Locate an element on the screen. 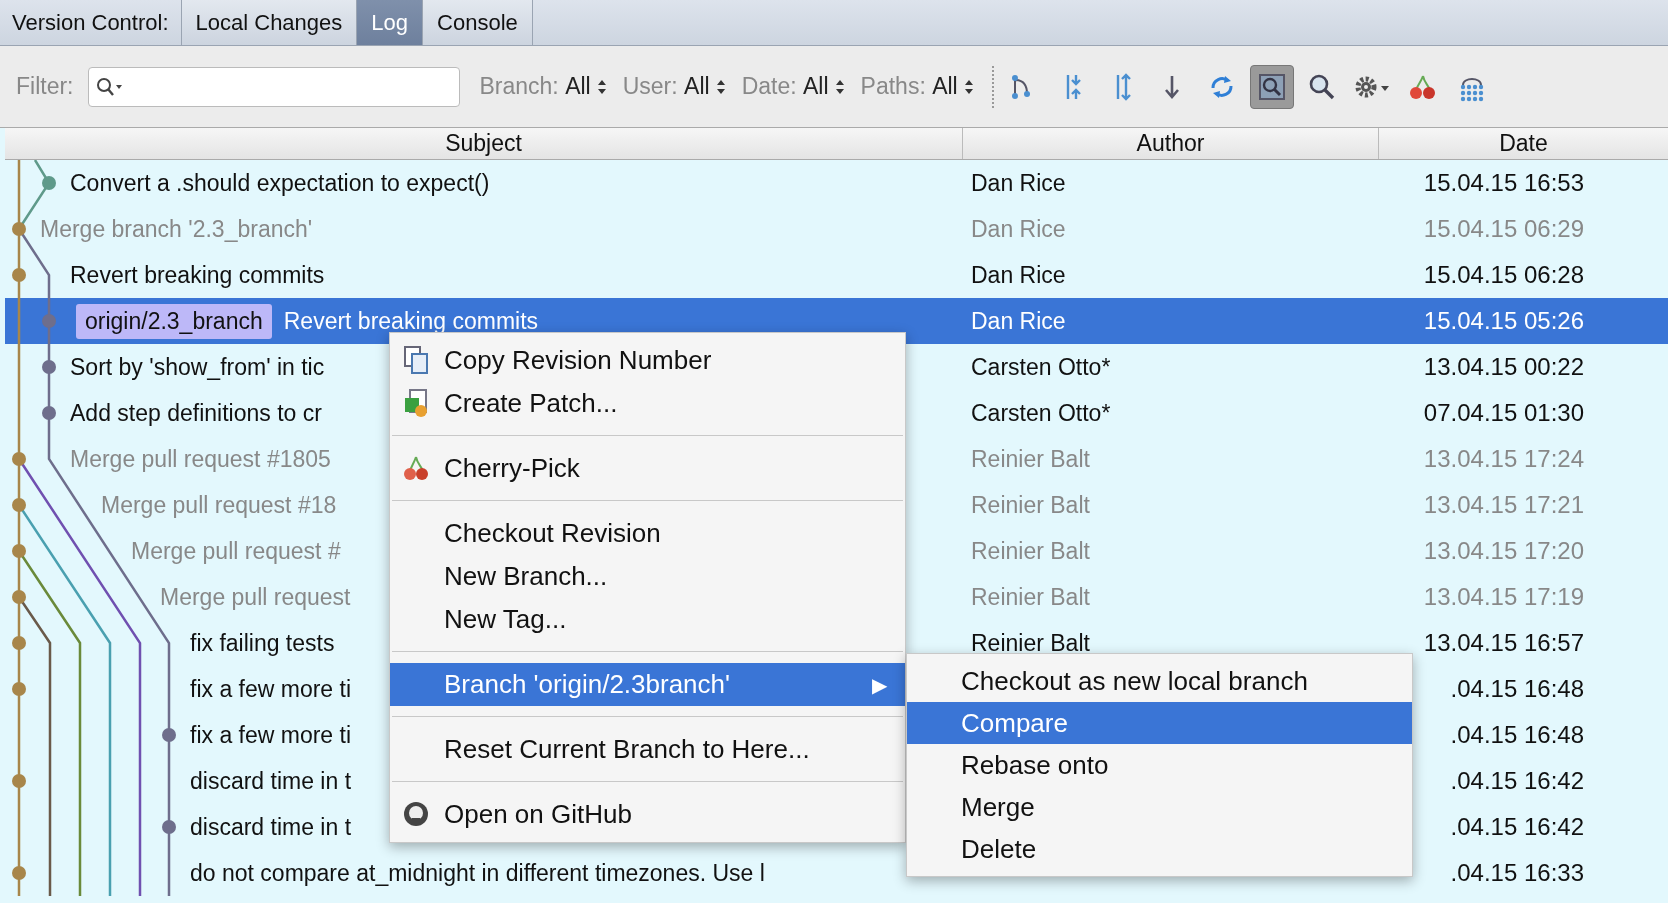  commit-subject: Merge branch '2.3_branch' is located at coordinates (176, 229).